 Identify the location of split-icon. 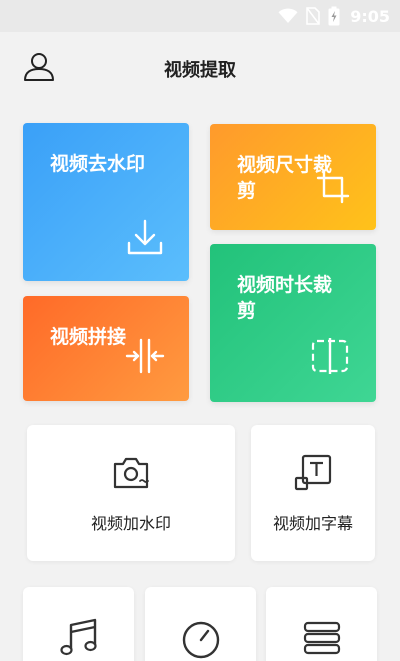
(330, 356).